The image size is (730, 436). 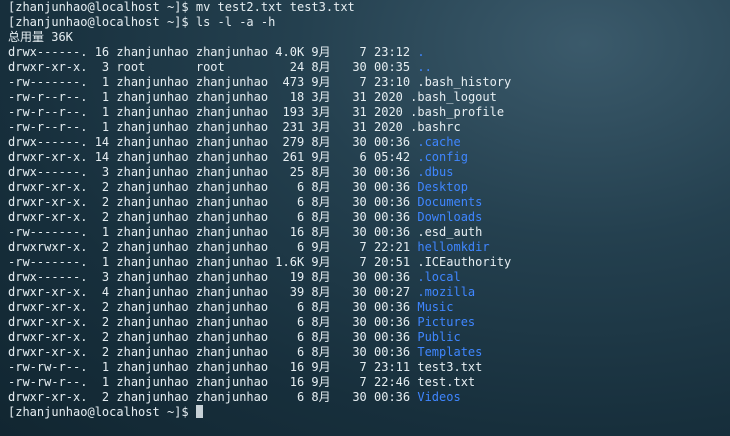 What do you see at coordinates (450, 352) in the screenshot?
I see `ls-row-name: Templates` at bounding box center [450, 352].